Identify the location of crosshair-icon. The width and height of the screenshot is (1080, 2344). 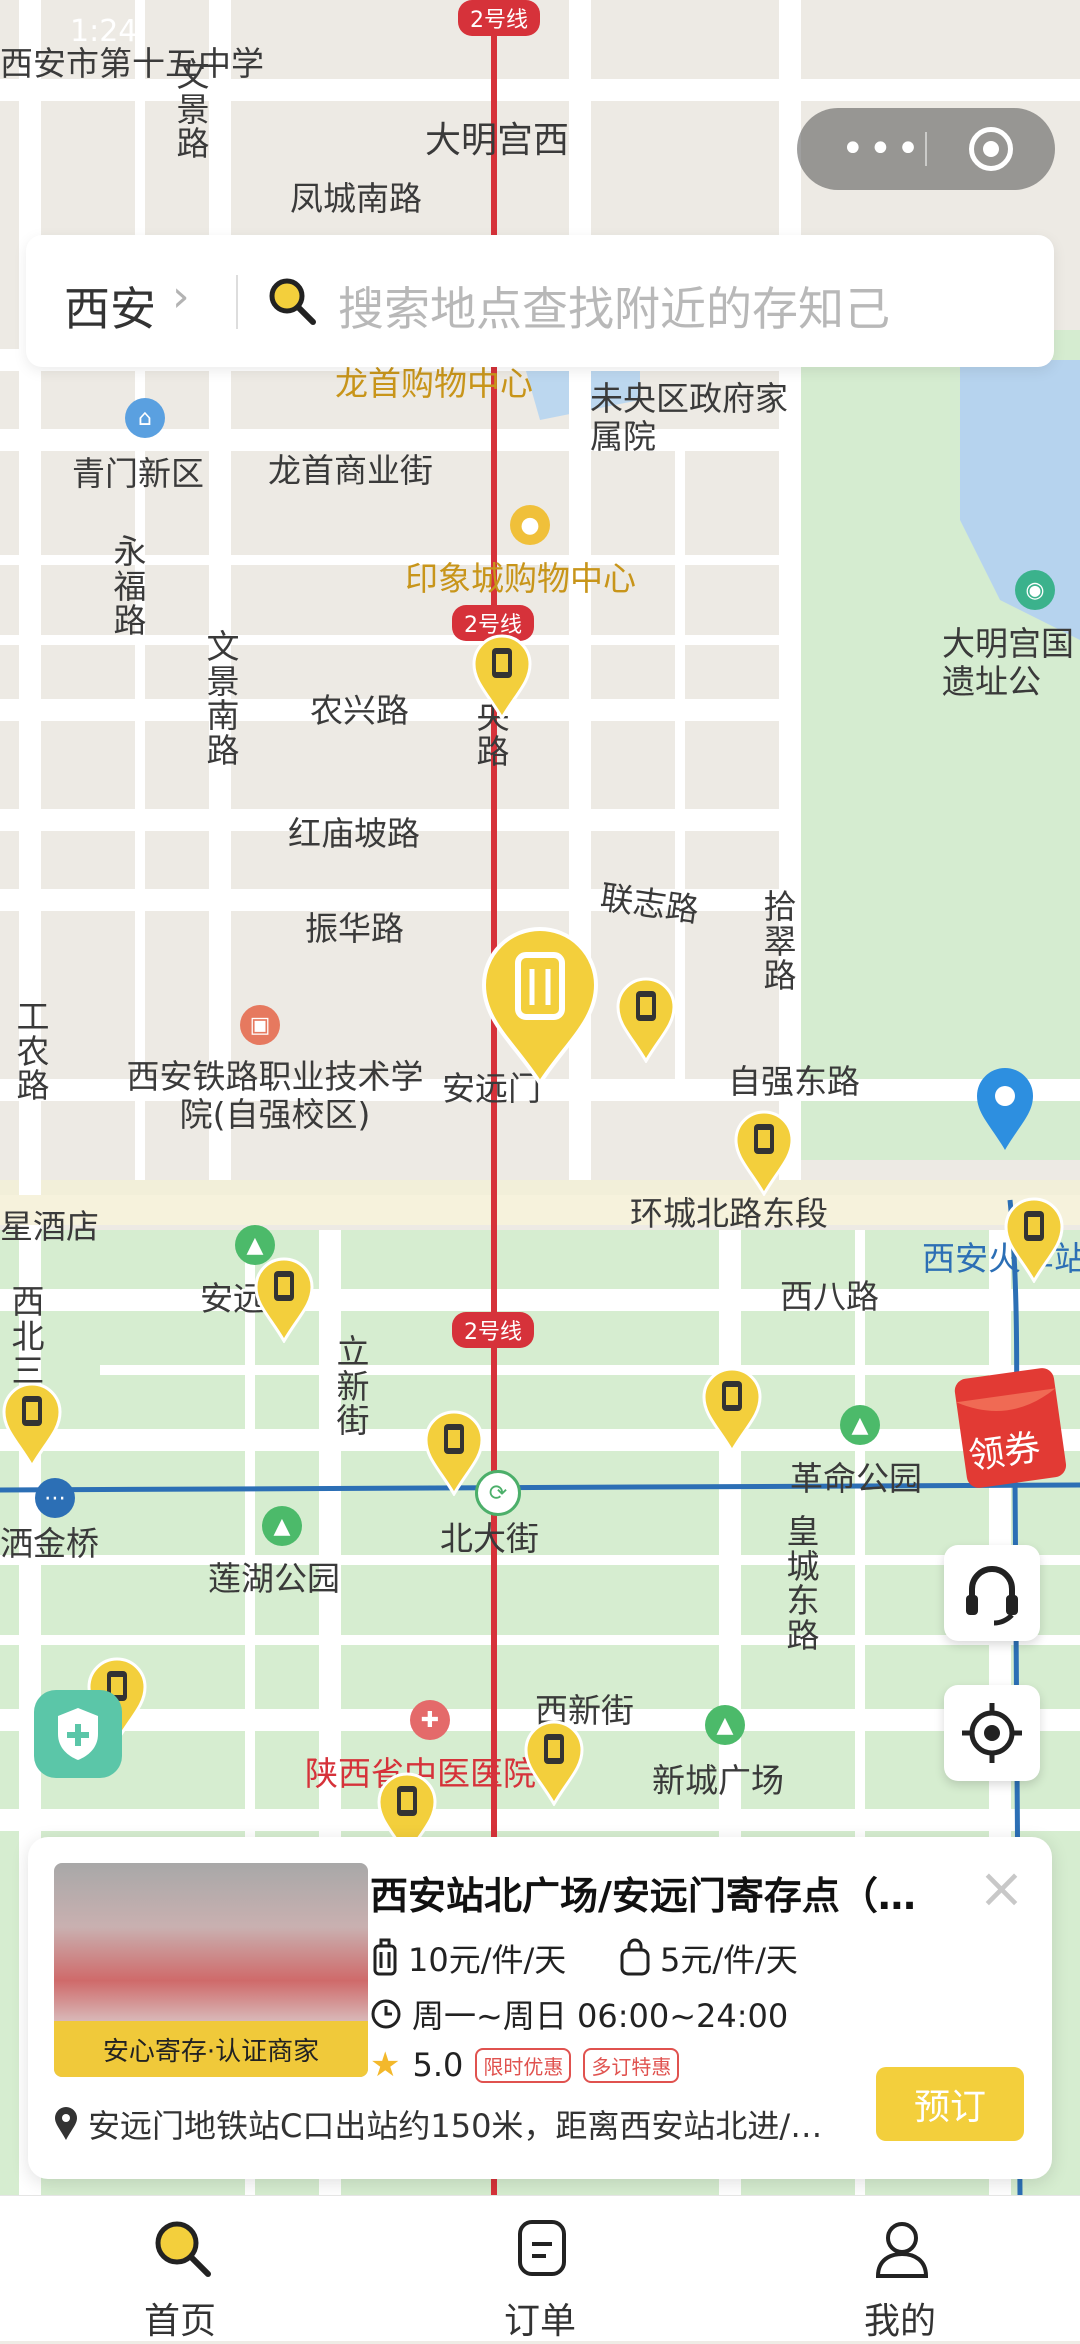
(992, 1733).